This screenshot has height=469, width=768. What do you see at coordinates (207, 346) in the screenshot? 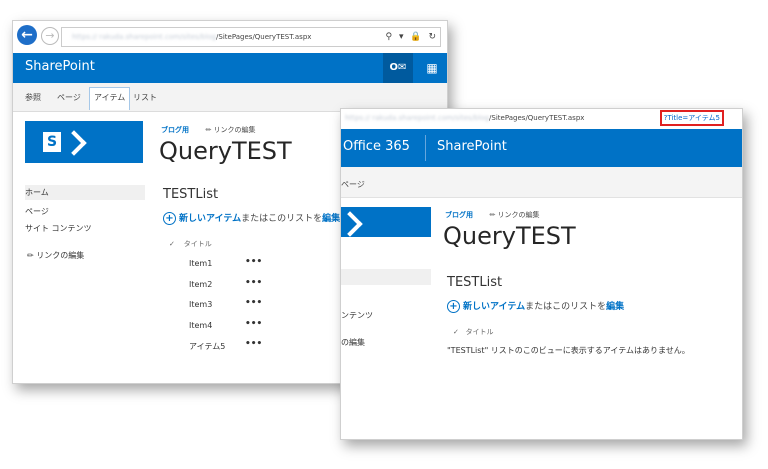
I see `list-item: アイテム5` at bounding box center [207, 346].